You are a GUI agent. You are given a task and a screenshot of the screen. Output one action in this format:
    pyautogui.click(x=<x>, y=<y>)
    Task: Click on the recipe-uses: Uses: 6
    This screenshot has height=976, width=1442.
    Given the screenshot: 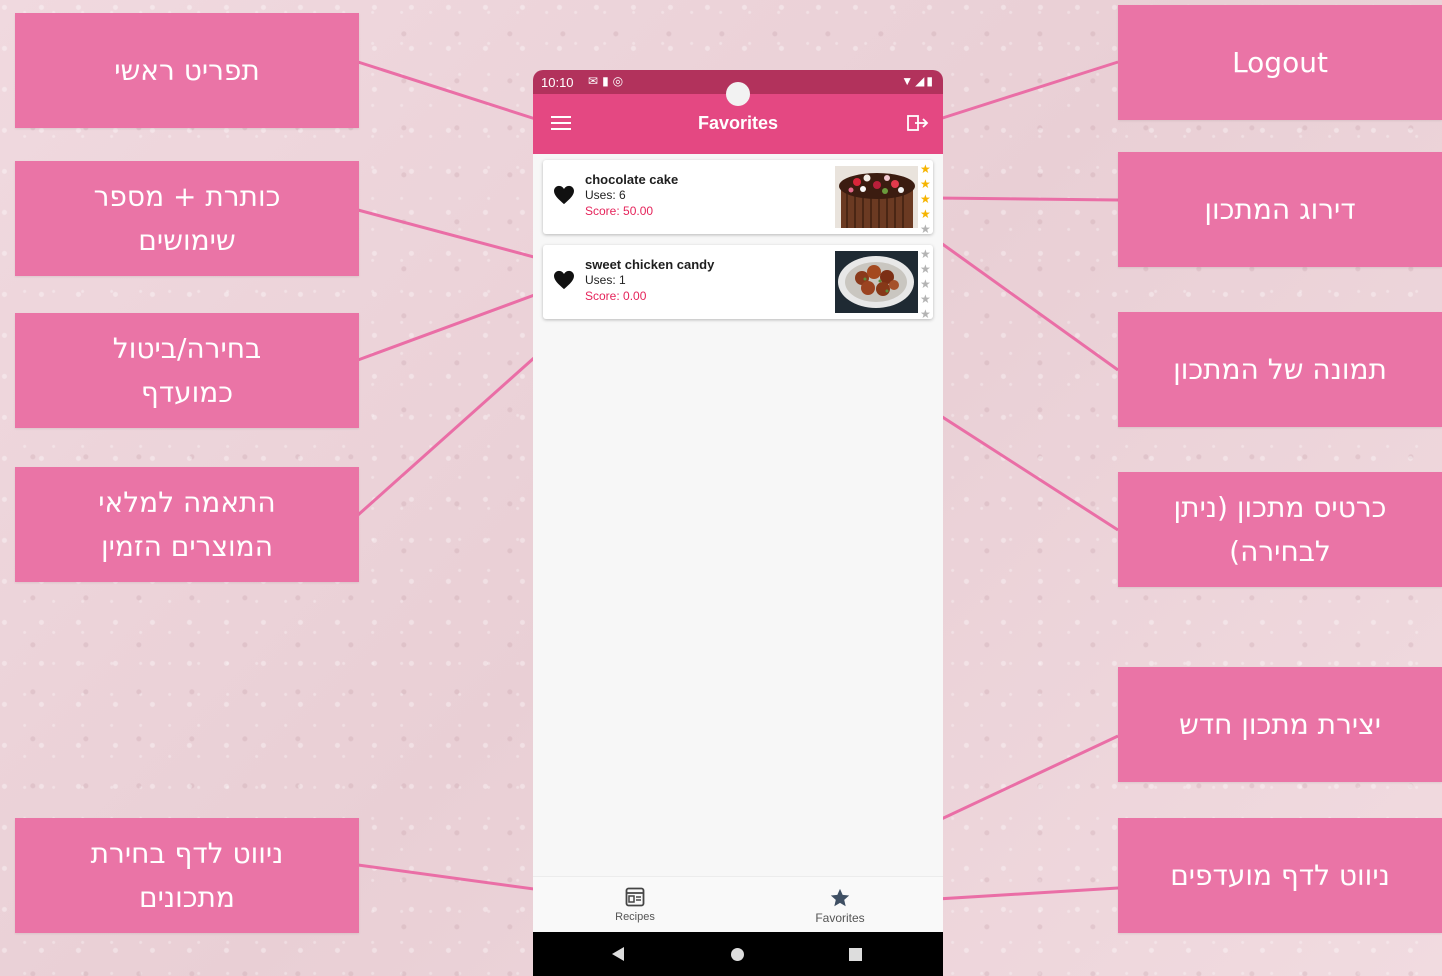 What is the action you would take?
    pyautogui.click(x=605, y=195)
    